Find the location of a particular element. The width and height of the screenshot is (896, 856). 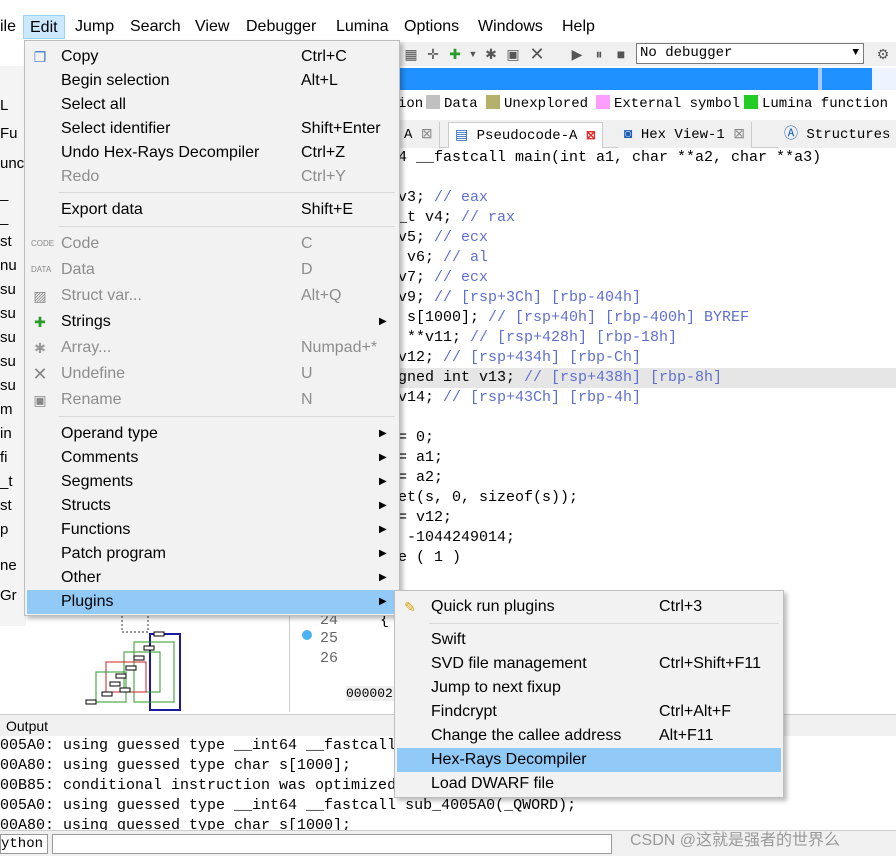

add-enum-icon: ✚ is located at coordinates (455, 54).